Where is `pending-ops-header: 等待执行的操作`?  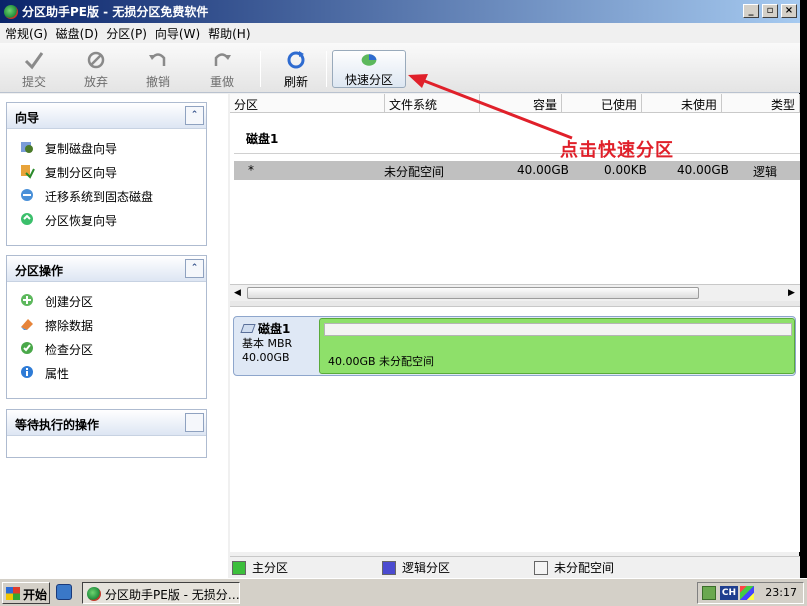
pending-ops-header: 等待执行的操作 is located at coordinates (106, 423).